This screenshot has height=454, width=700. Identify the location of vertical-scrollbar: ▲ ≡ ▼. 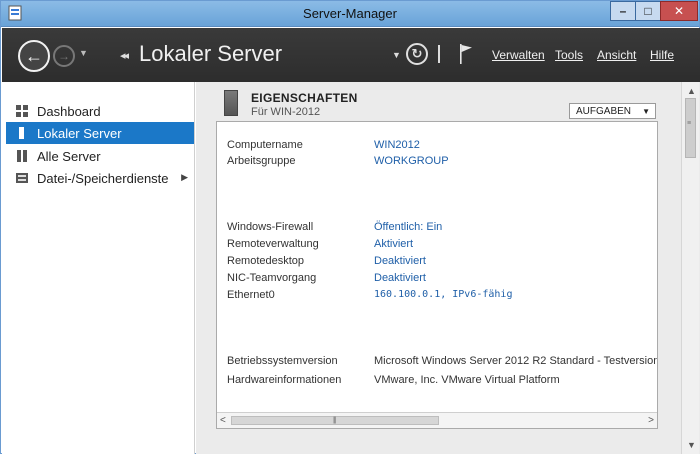
(690, 268).